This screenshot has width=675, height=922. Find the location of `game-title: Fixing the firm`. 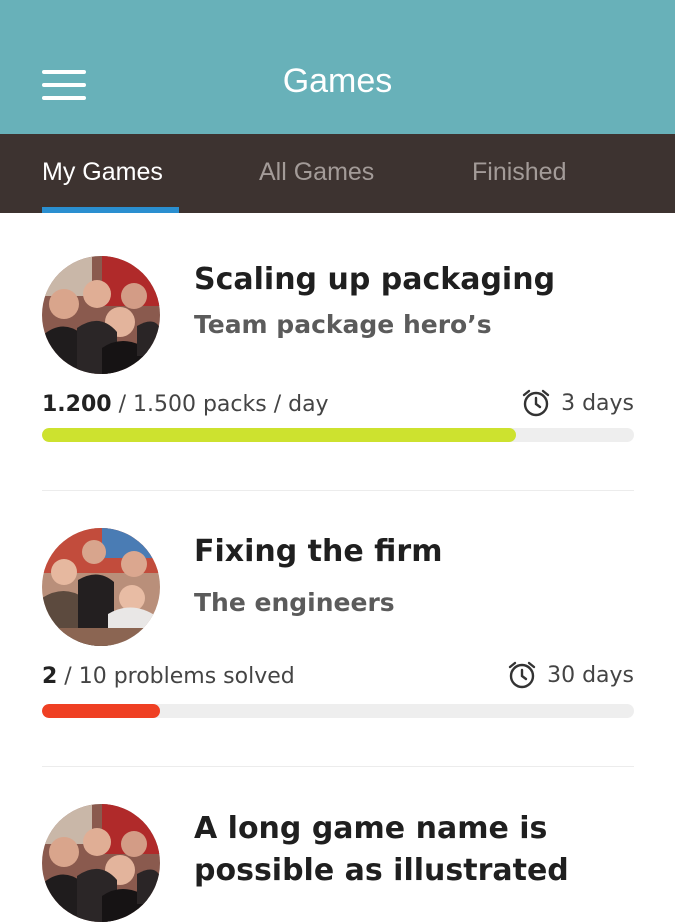

game-title: Fixing the firm is located at coordinates (318, 551).